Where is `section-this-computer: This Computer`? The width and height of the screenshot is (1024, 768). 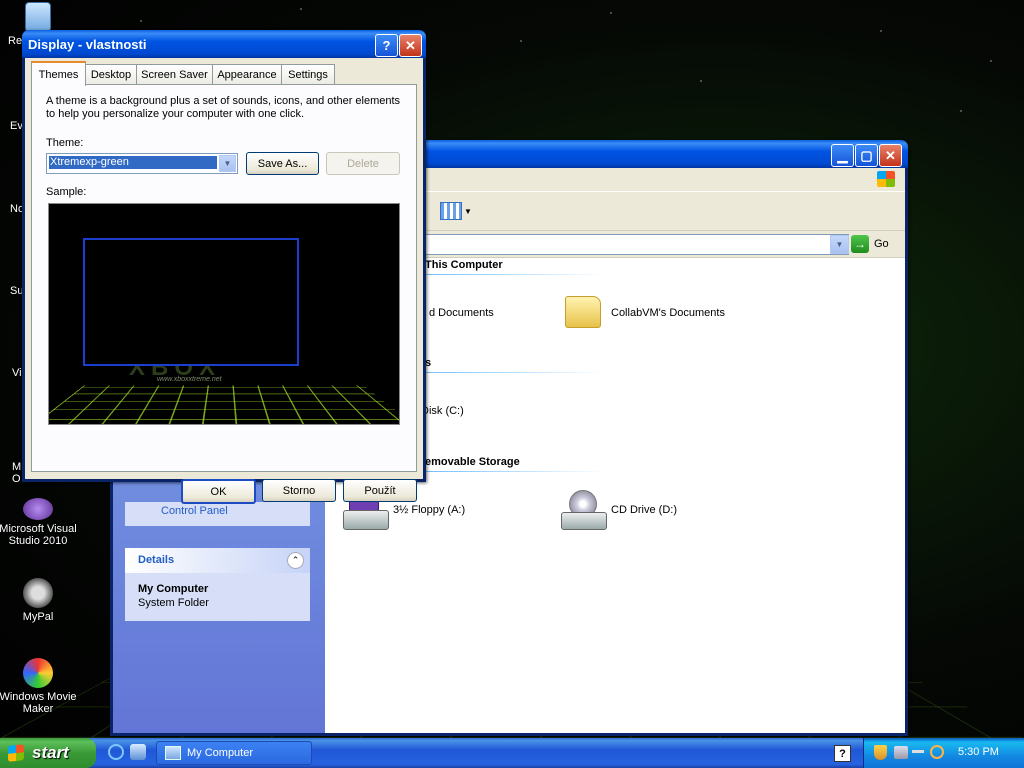
section-this-computer: This Computer is located at coordinates (464, 265).